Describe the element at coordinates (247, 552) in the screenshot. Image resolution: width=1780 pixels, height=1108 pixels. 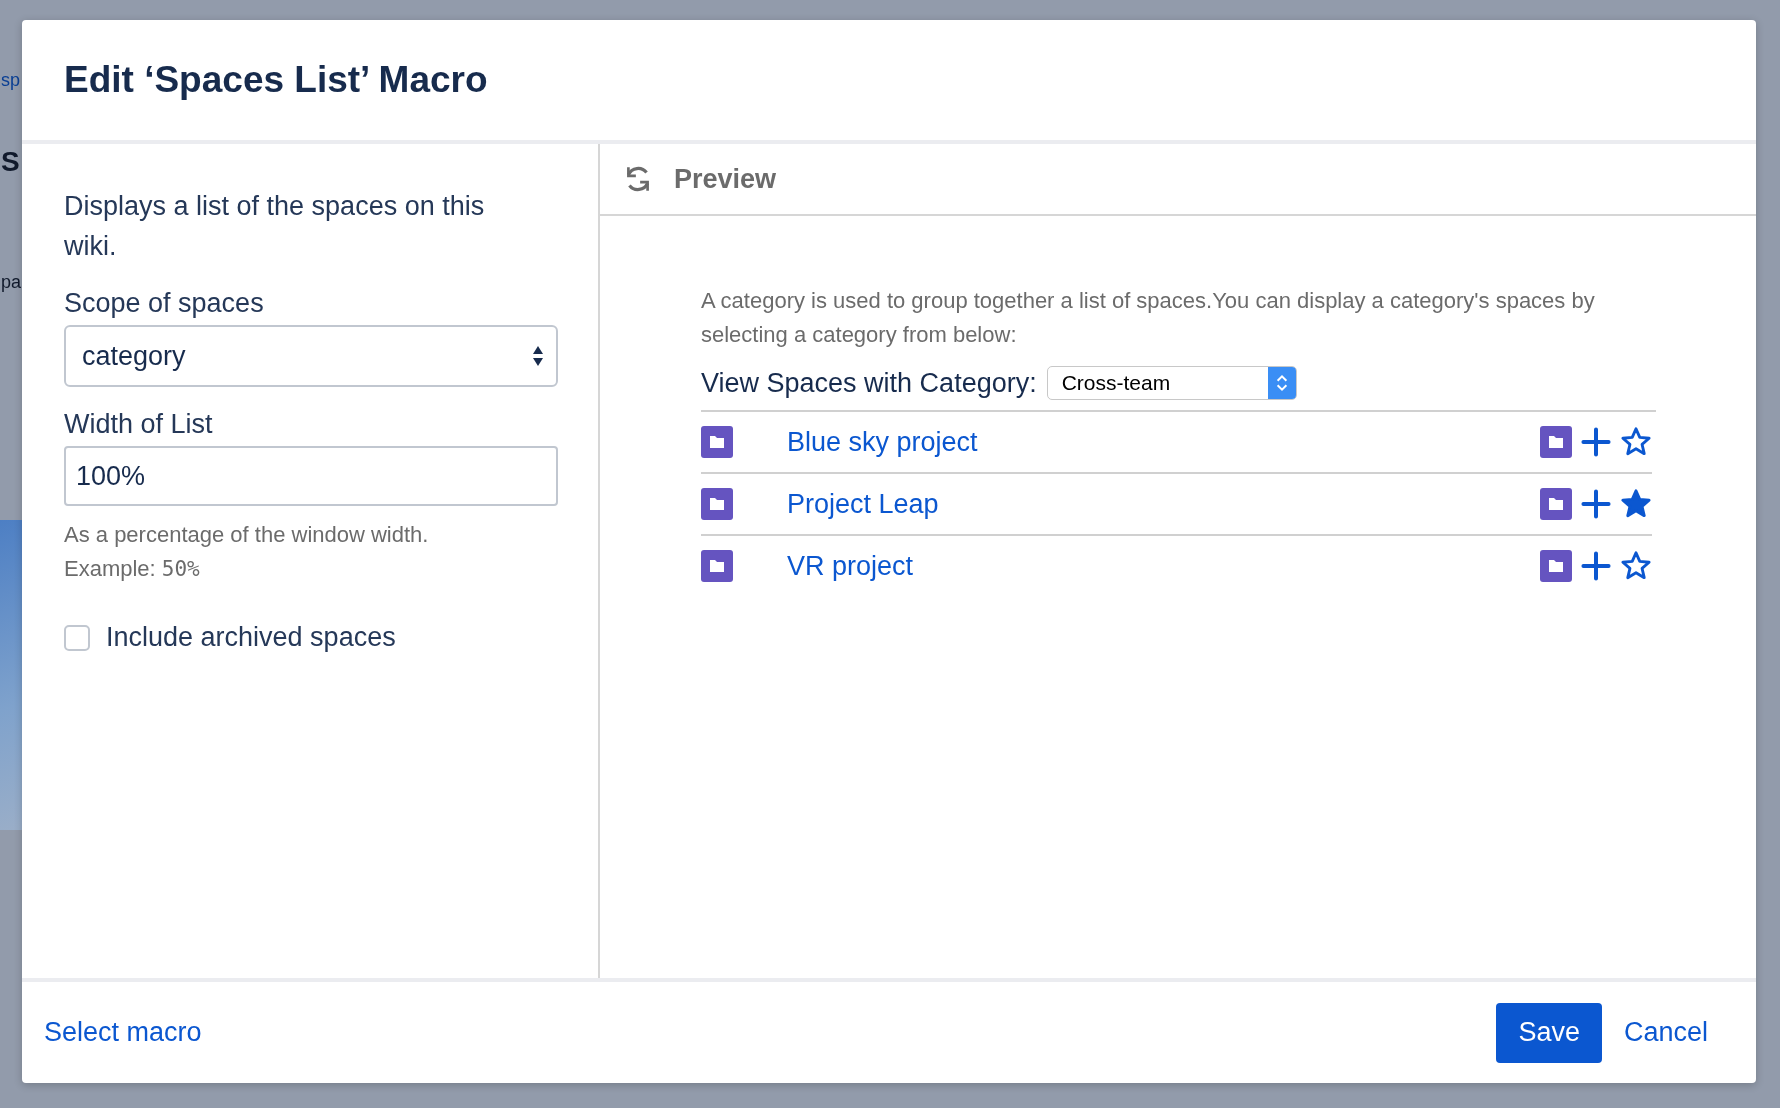
I see `hint-text: As a percentage of the window width. Example: 50%` at that location.